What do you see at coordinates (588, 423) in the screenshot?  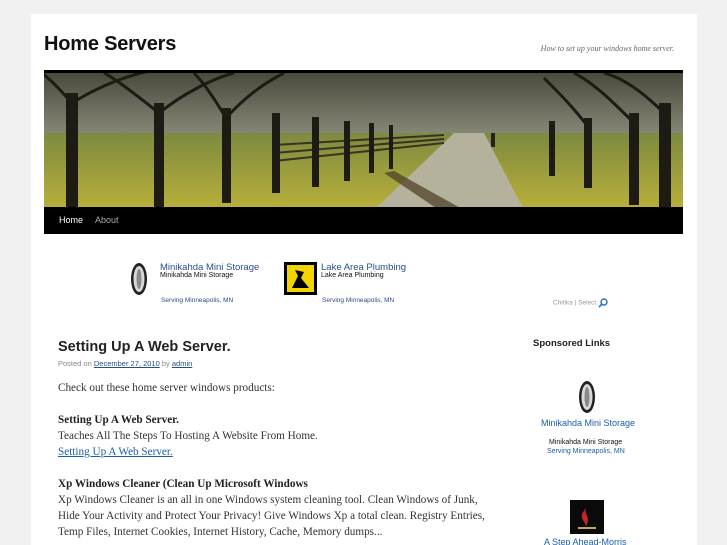 I see `sidebar-ad-title: Minikahda Mini Storage` at bounding box center [588, 423].